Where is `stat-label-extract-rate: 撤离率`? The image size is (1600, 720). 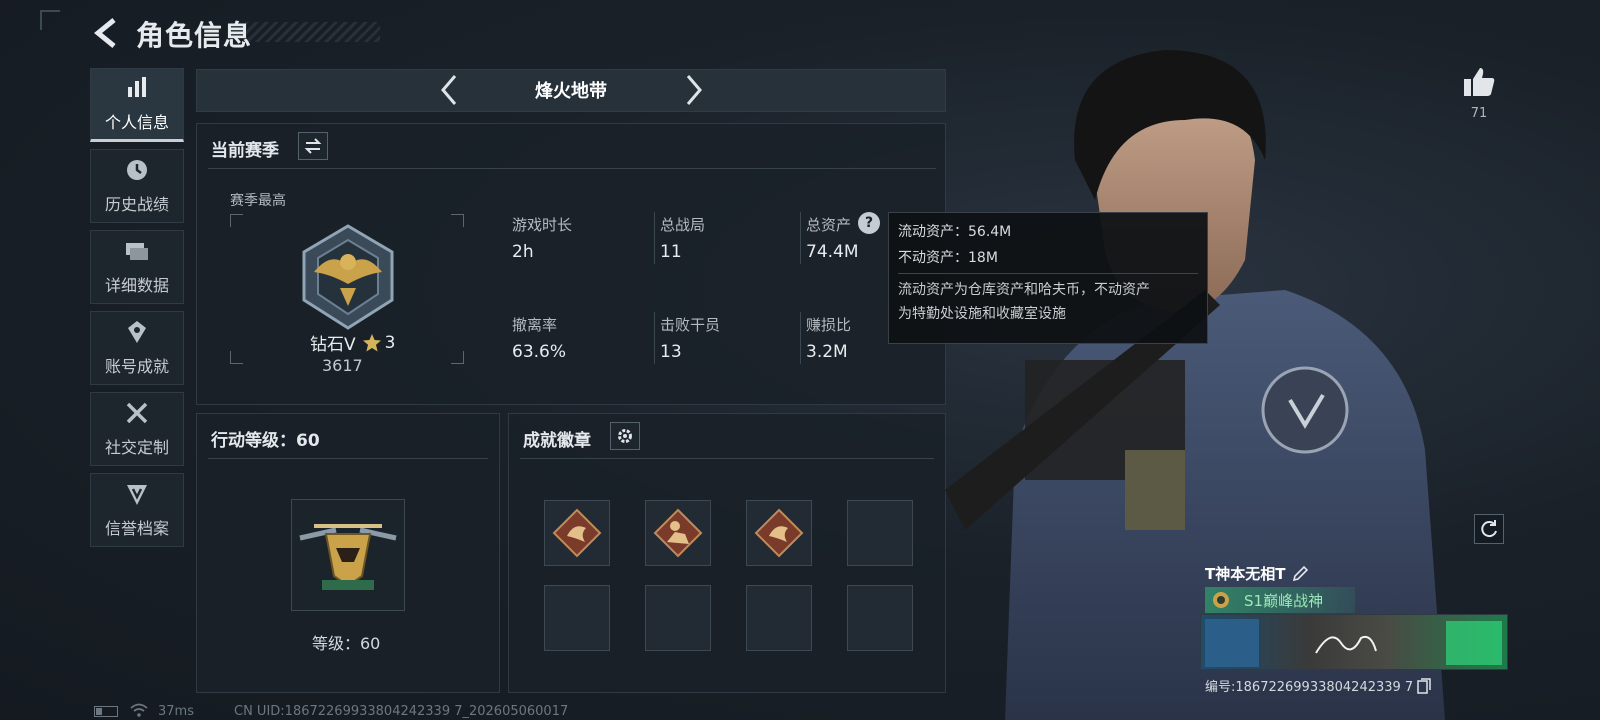 stat-label-extract-rate: 撤离率 is located at coordinates (535, 325).